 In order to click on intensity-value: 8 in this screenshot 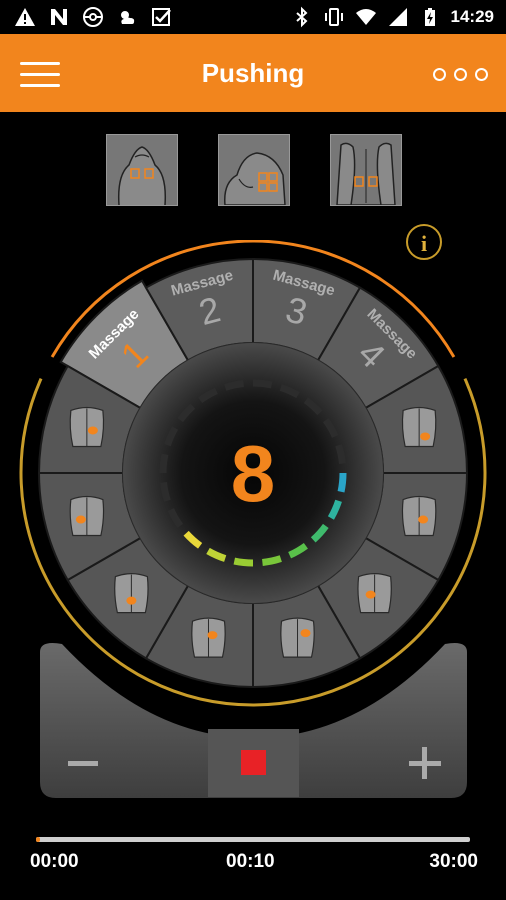, I will do `click(253, 473)`.